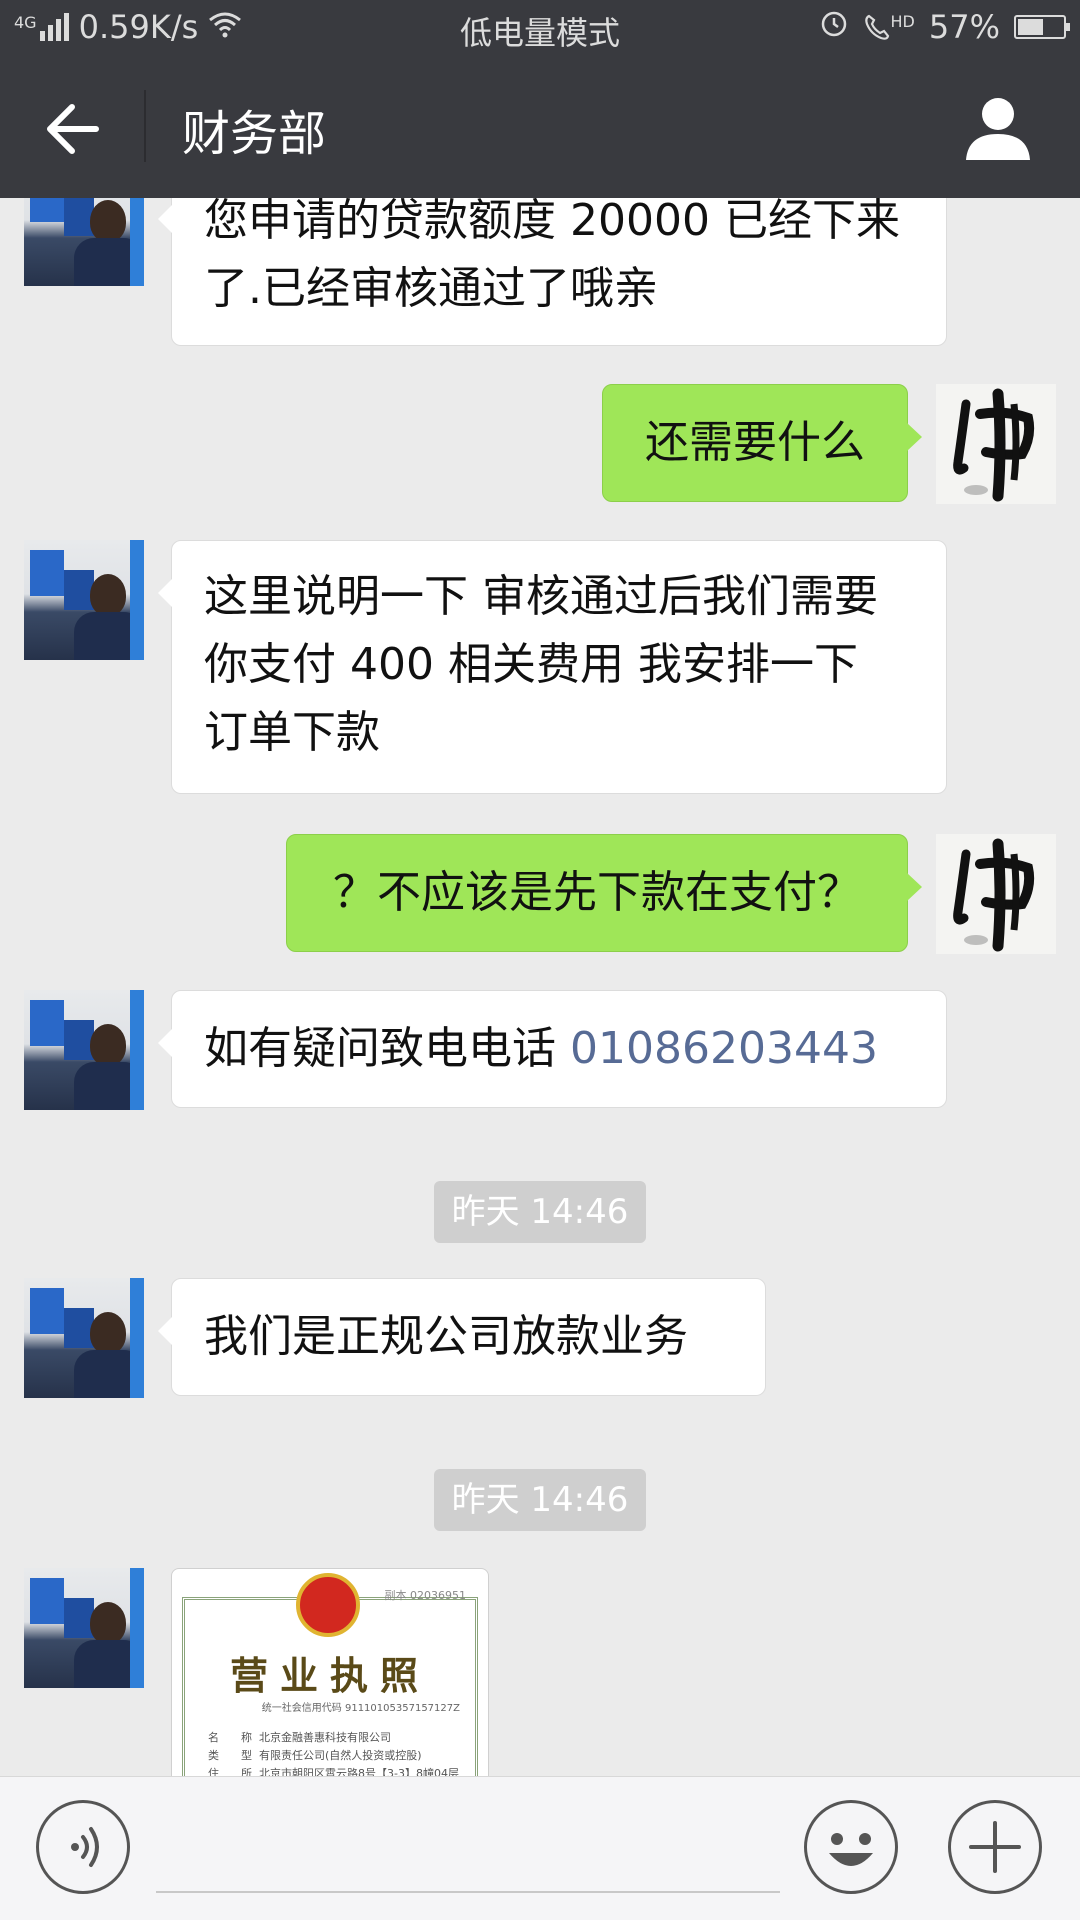 This screenshot has width=1080, height=1920. Describe the element at coordinates (360, 1708) in the screenshot. I see `license-credit-code: 统一社会信用代码 91110105357157127Z` at that location.